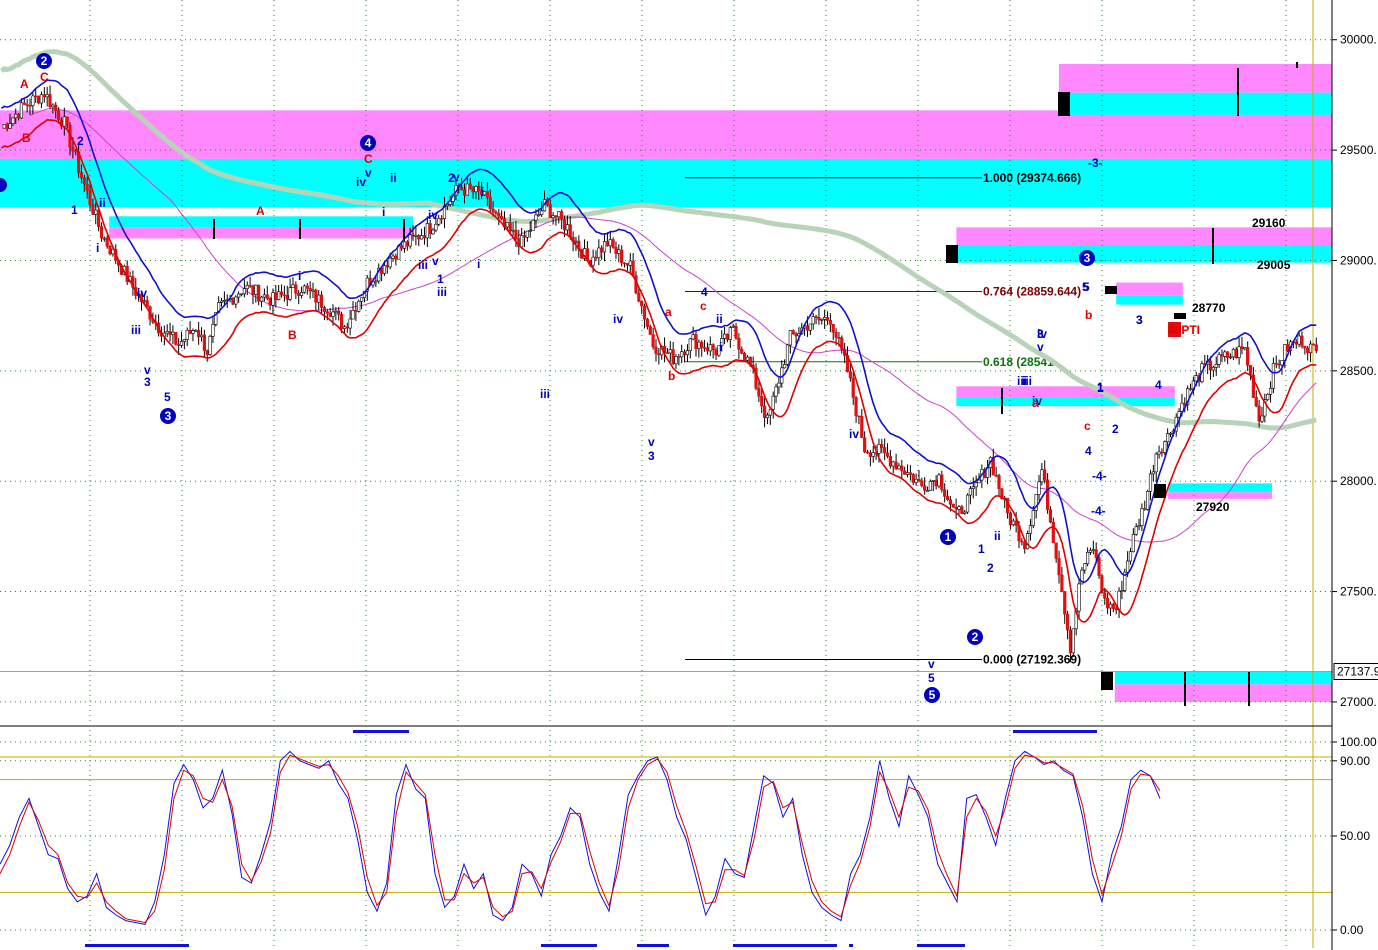 This screenshot has width=1378, height=950. What do you see at coordinates (703, 306) in the screenshot?
I see `wave-label-red-7: c` at bounding box center [703, 306].